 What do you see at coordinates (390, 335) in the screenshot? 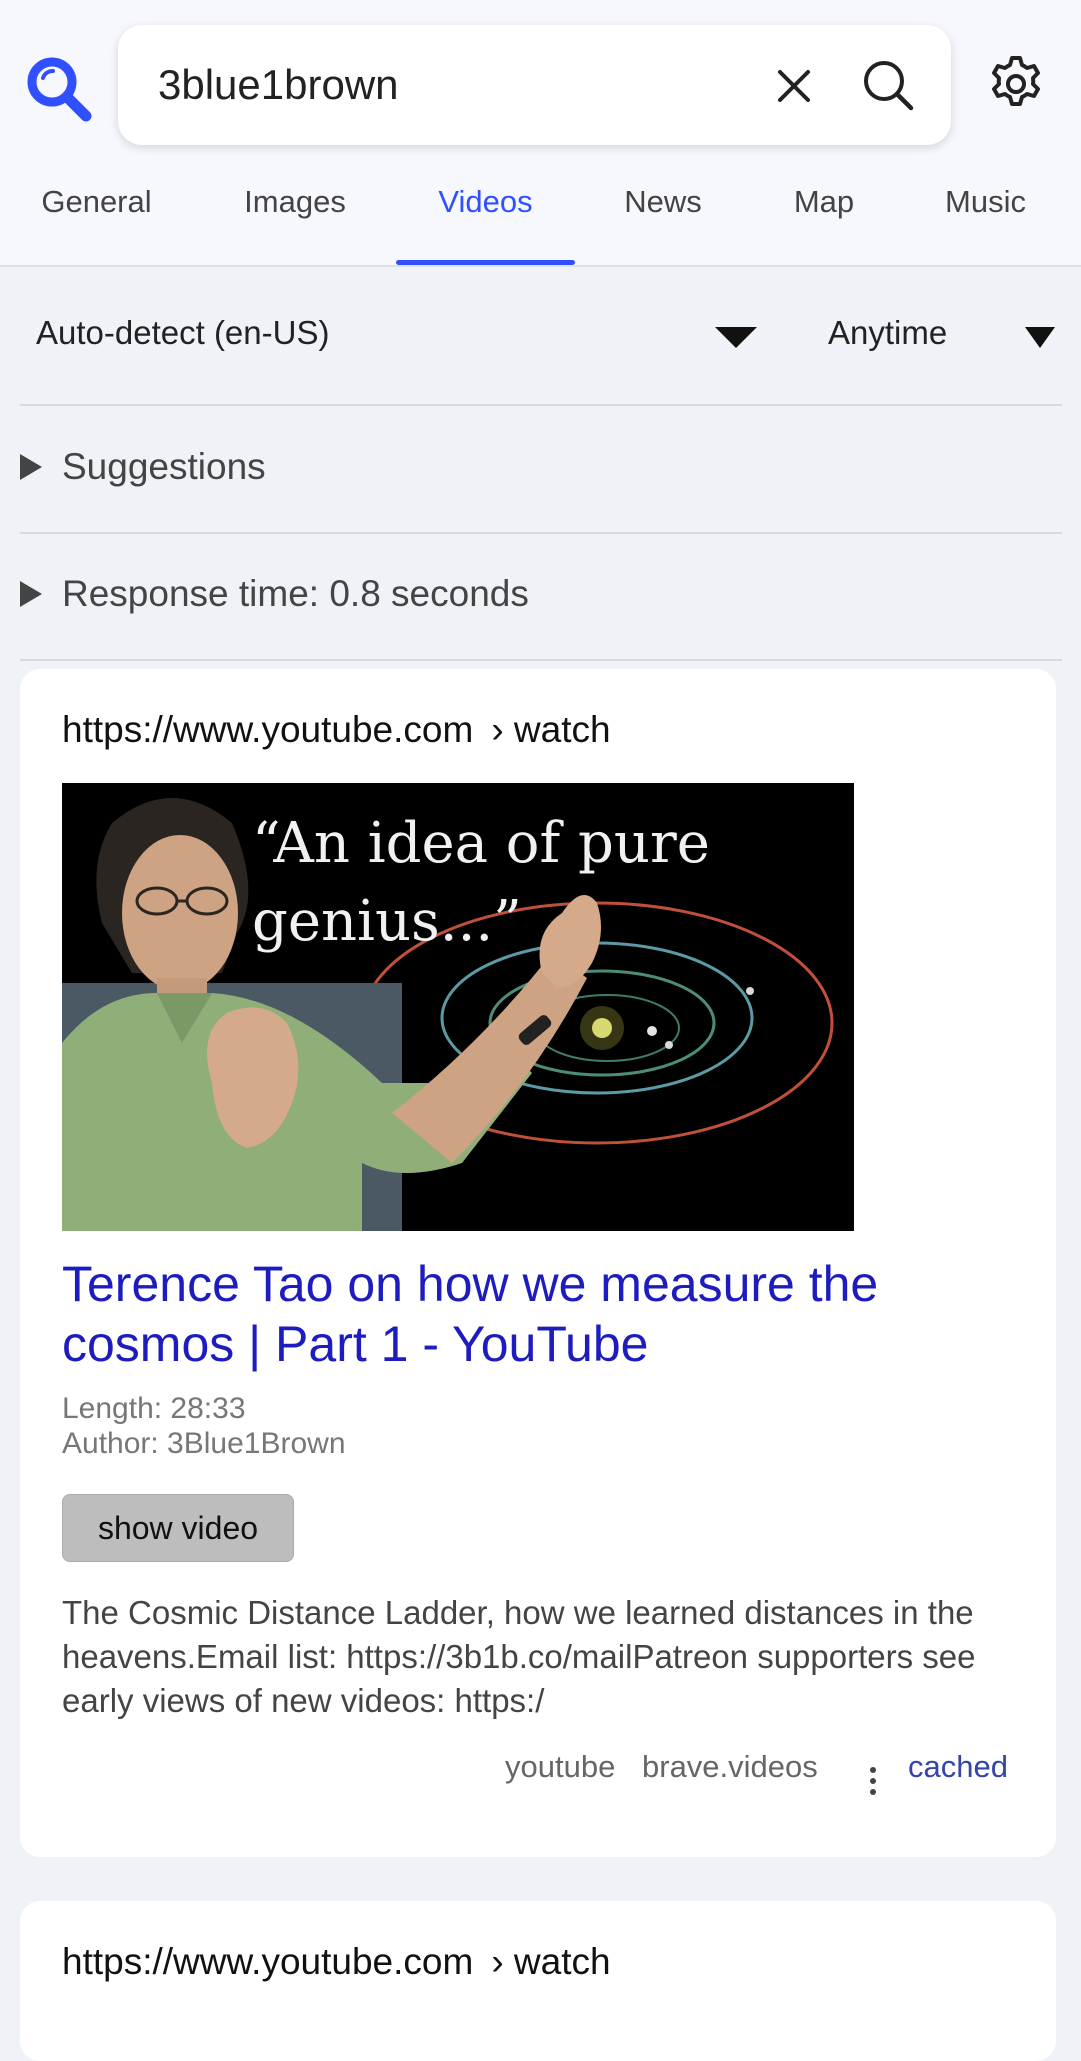
I see `language-select: Auto-detect (en-US)` at bounding box center [390, 335].